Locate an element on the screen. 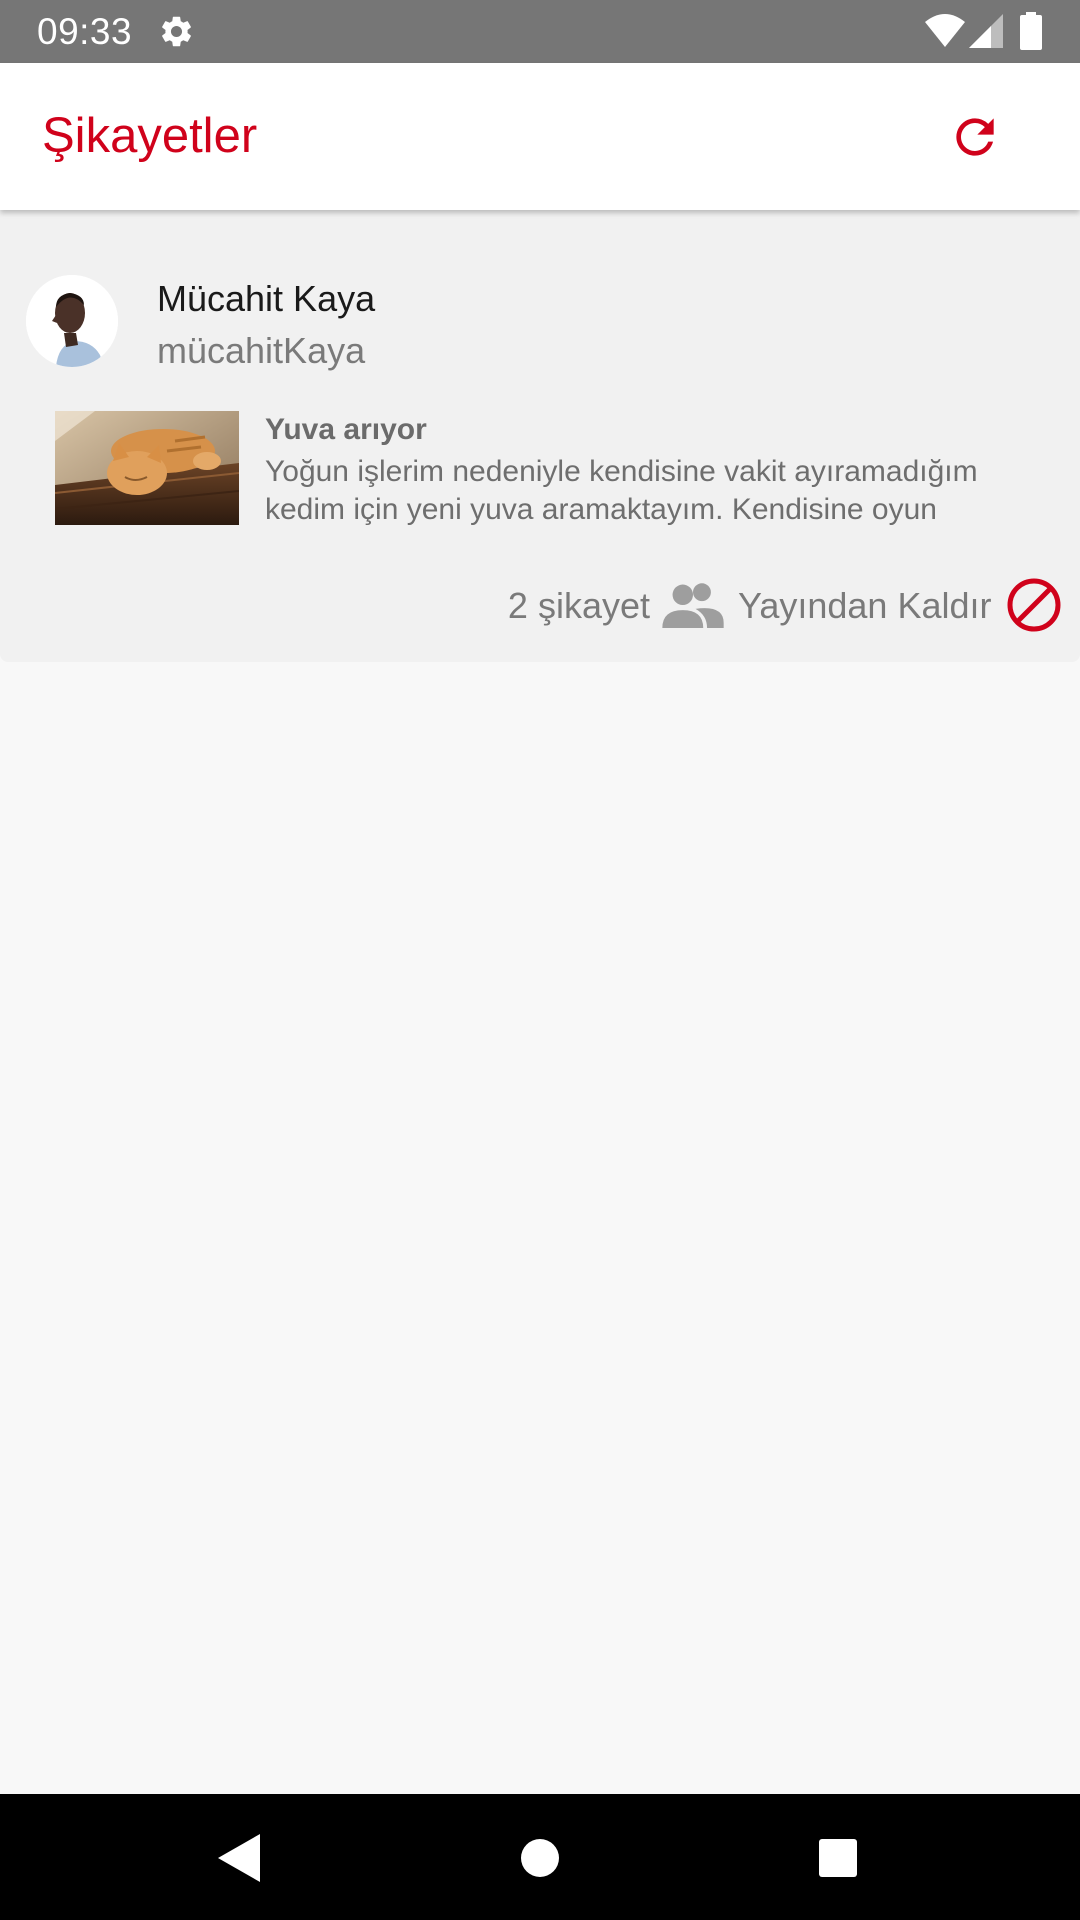 Image resolution: width=1080 pixels, height=1920 pixels. home-icon is located at coordinates (540, 1858).